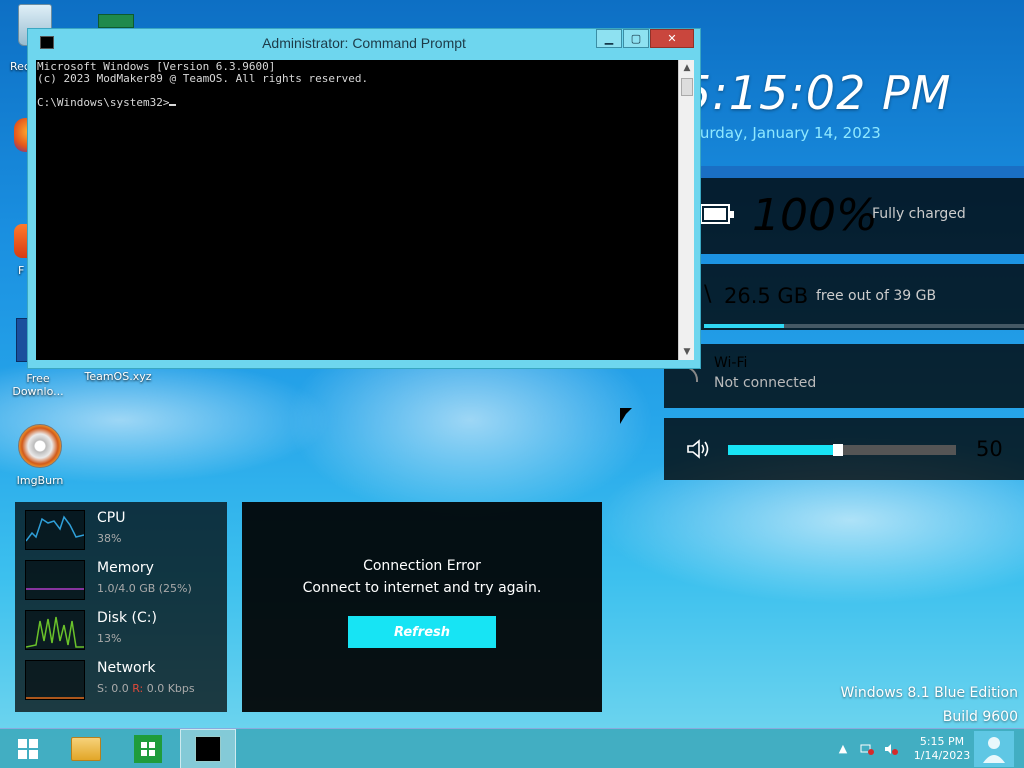 The height and width of the screenshot is (768, 1024). Describe the element at coordinates (698, 449) in the screenshot. I see `speaker-icon` at that location.